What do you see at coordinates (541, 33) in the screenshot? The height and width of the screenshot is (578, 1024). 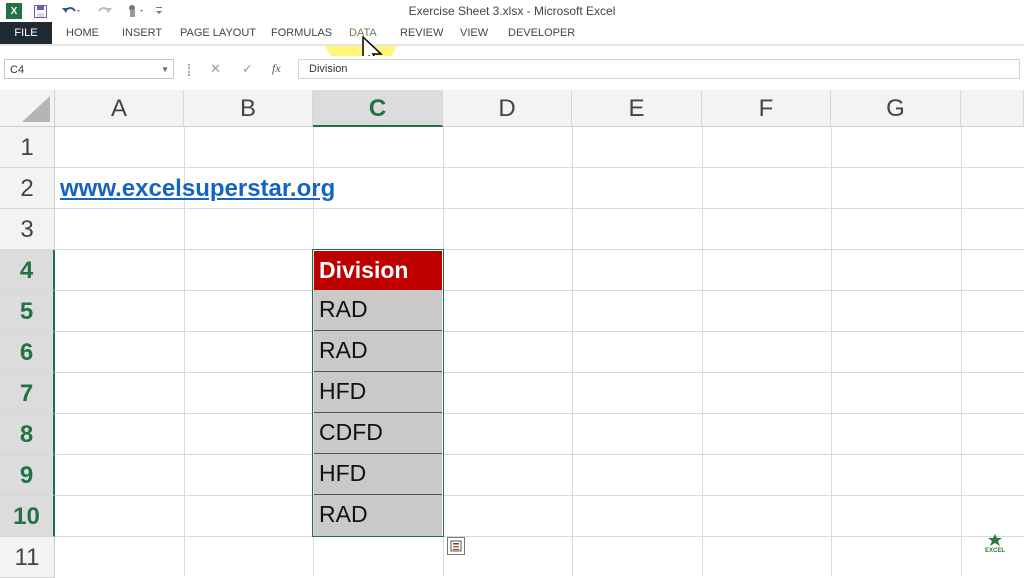 I see `tab-developer: DEVELOPER` at bounding box center [541, 33].